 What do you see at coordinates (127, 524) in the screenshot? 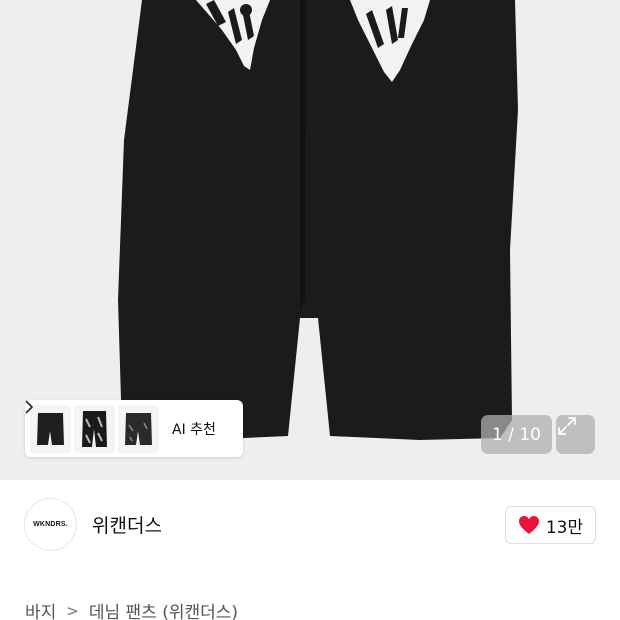
I see `brand-name: 위캔더스` at bounding box center [127, 524].